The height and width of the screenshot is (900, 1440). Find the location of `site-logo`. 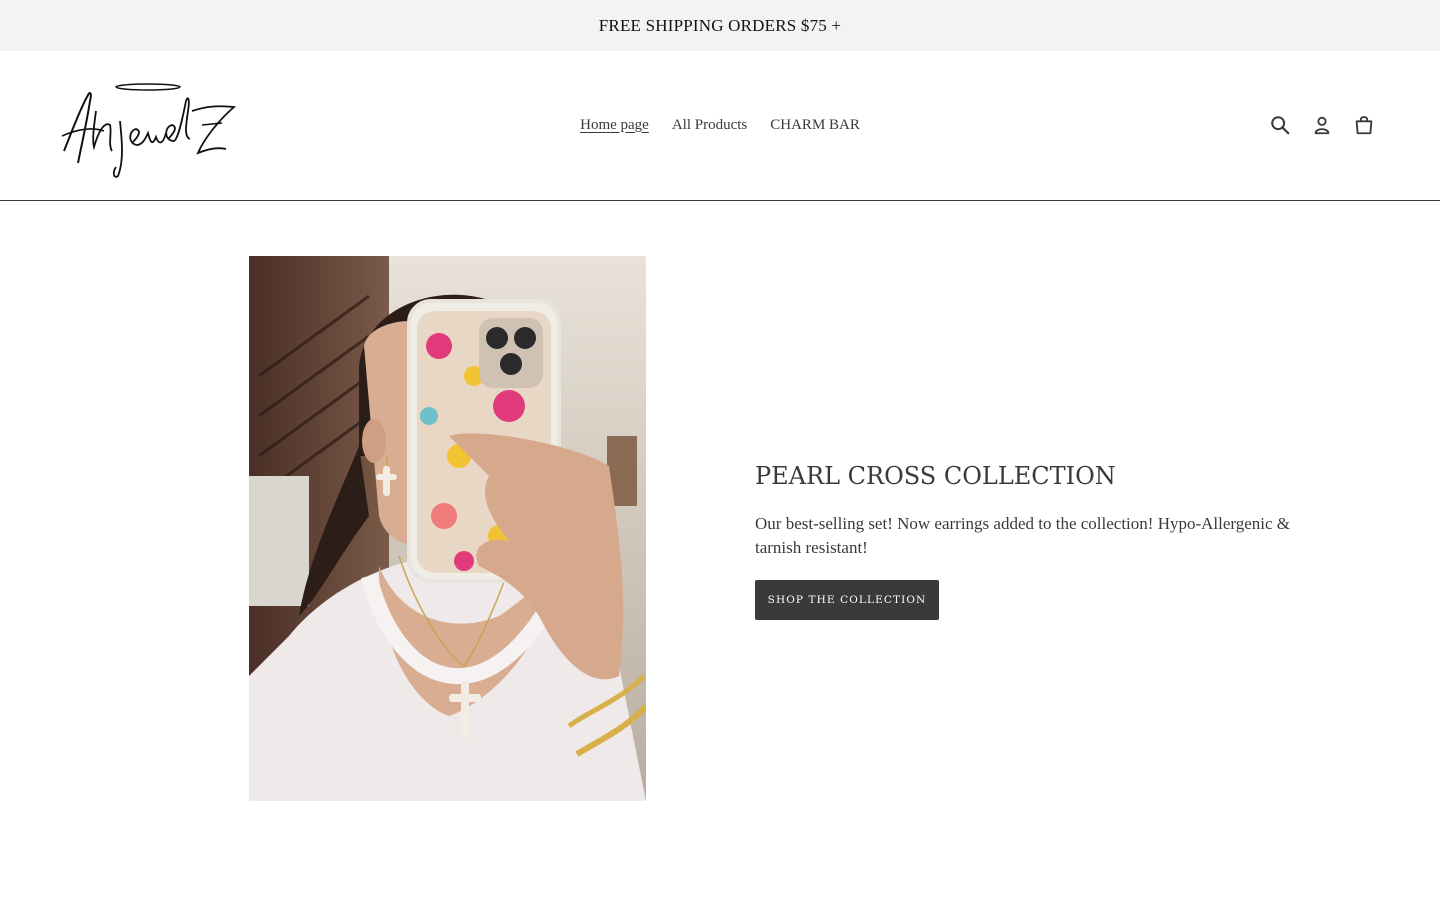

site-logo is located at coordinates (149, 131).